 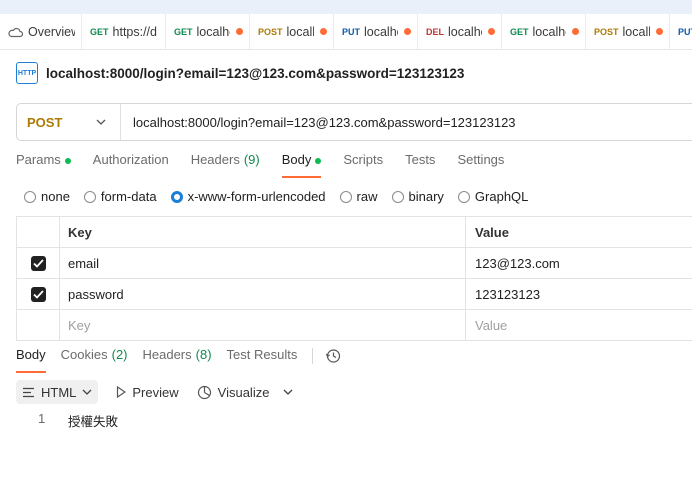 I want to click on method-select: POST, so click(x=69, y=122).